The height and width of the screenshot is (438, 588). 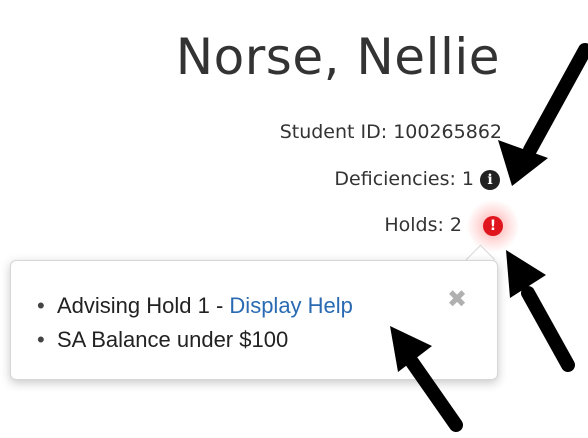 I want to click on list-item: • Advising Hold 1 - Display Help, so click(x=195, y=306).